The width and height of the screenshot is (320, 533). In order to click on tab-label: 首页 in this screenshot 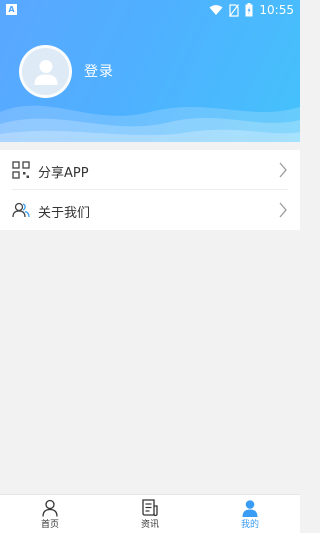, I will do `click(49, 525)`.